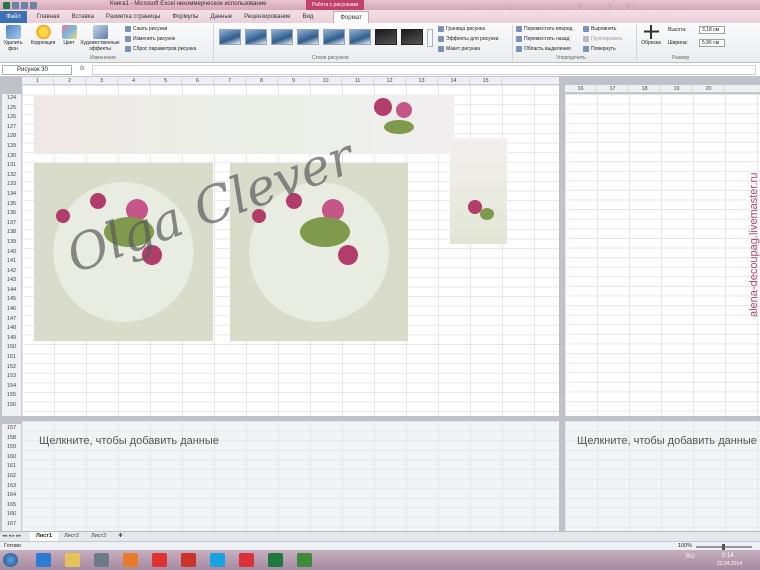 The image size is (760, 570). Describe the element at coordinates (11, 496) in the screenshot. I see `row-header-cell: 164` at that location.